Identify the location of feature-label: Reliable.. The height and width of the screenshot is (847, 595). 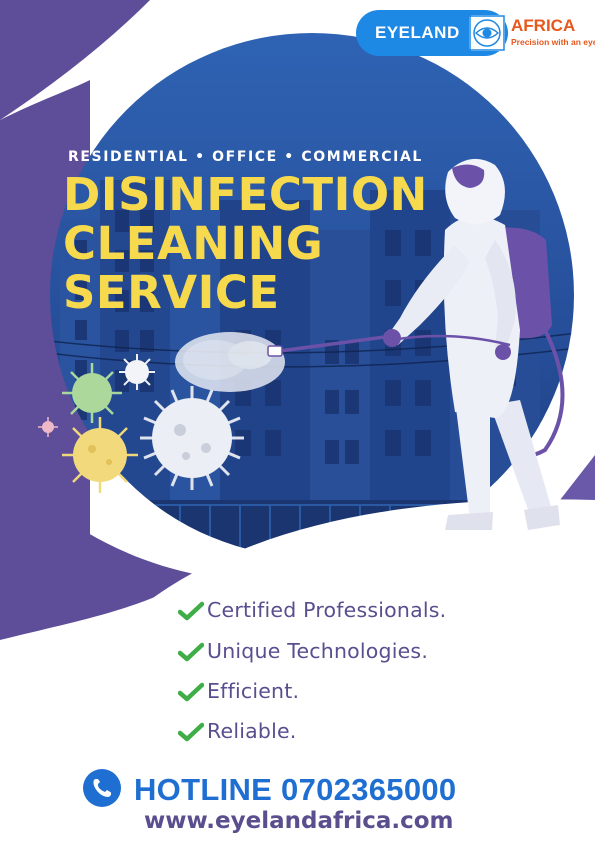
(252, 731).